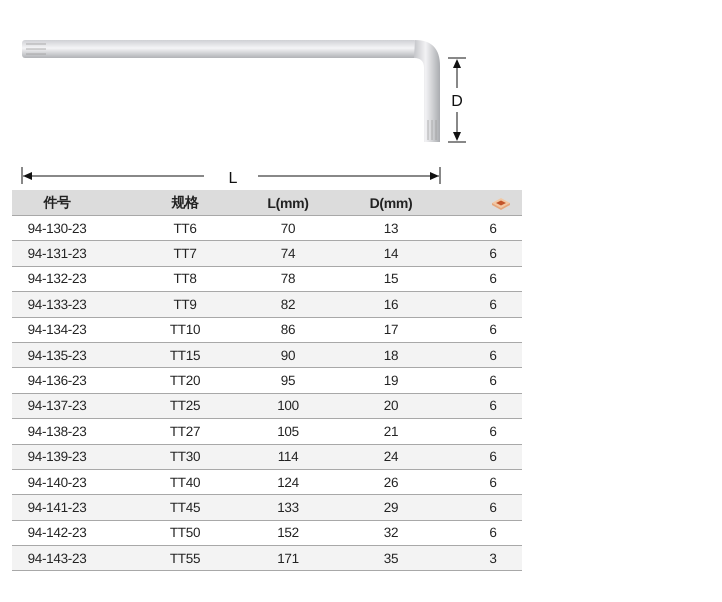 The height and width of the screenshot is (602, 722). What do you see at coordinates (391, 558) in the screenshot?
I see `table-cell-text: 35` at bounding box center [391, 558].